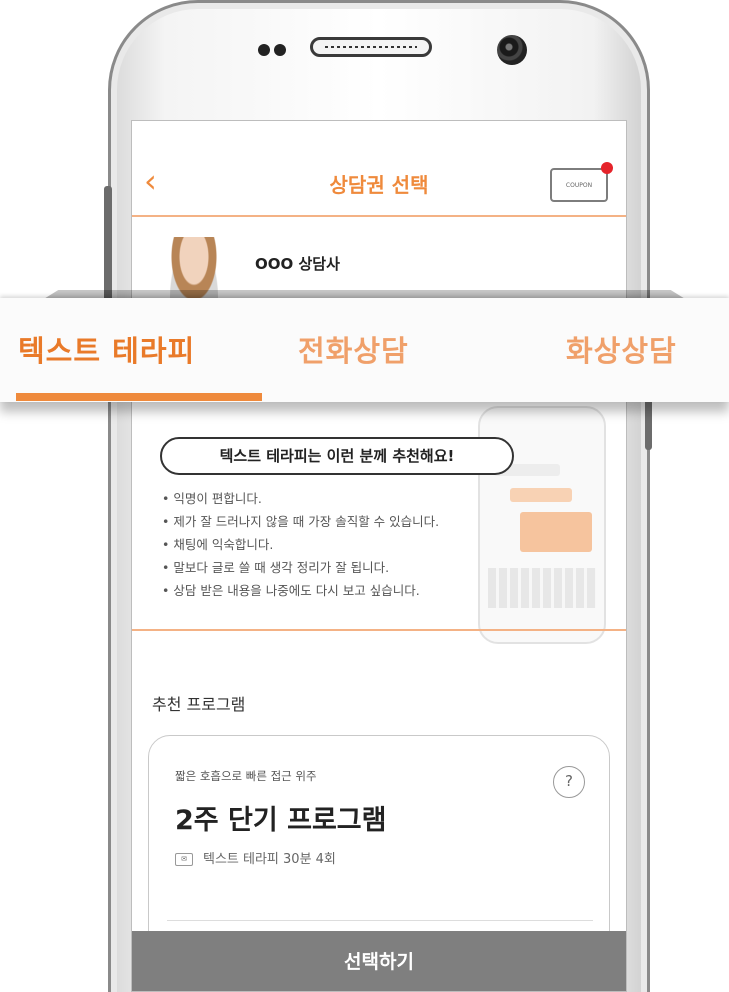 Image resolution: width=729 pixels, height=992 pixels. I want to click on select-button: 선택하기, so click(379, 961).